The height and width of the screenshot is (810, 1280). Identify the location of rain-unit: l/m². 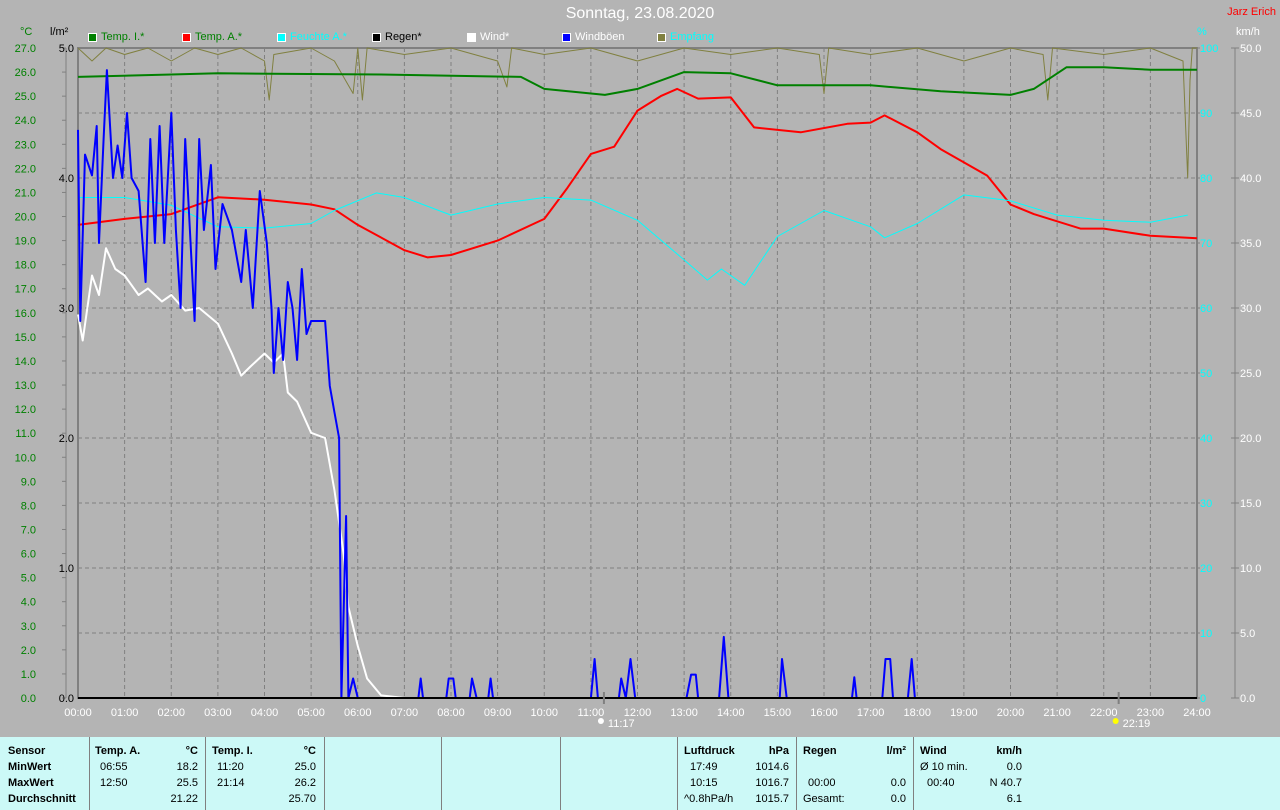
(896, 751).